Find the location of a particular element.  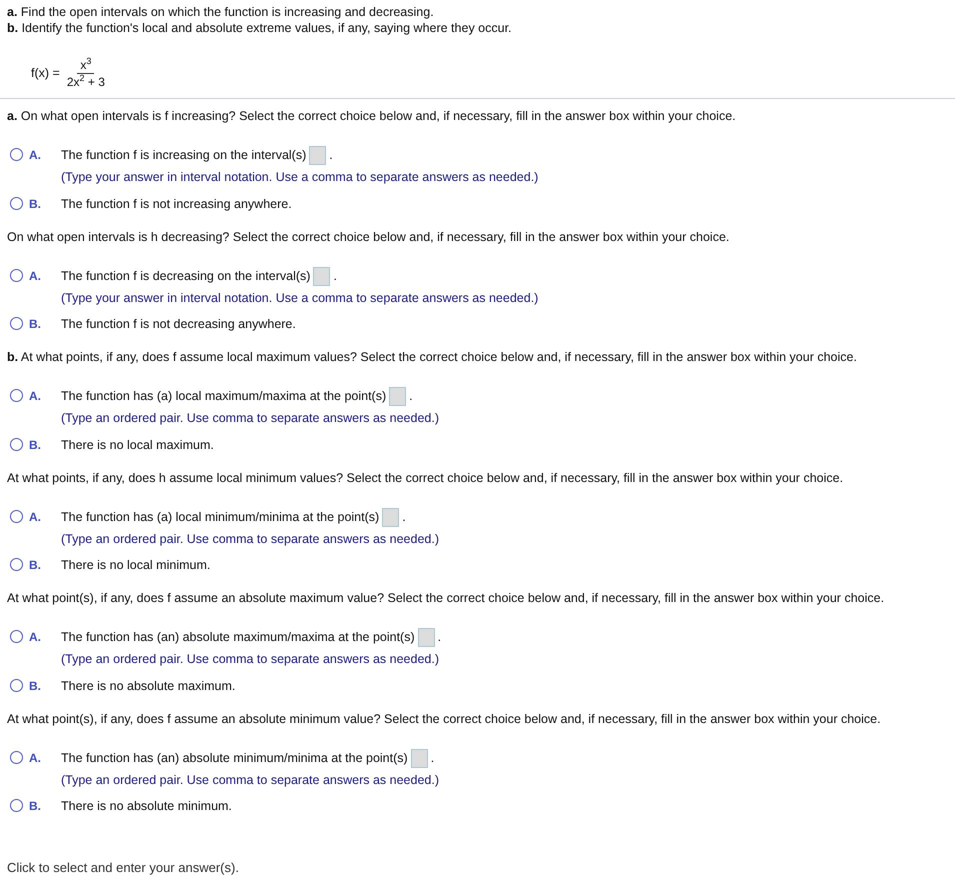

choice-text: There is no absolute maximum. is located at coordinates (148, 686).